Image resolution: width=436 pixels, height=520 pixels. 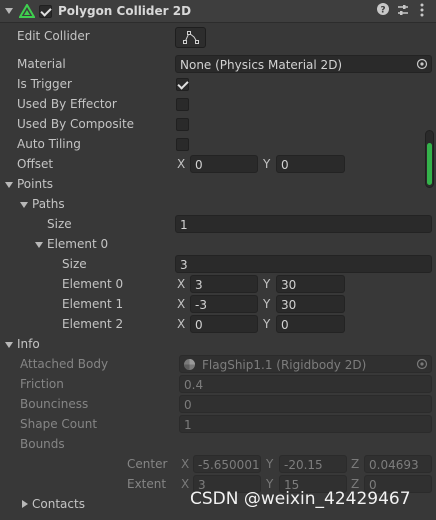 I want to click on component-enabled-checkbox, so click(x=45, y=11).